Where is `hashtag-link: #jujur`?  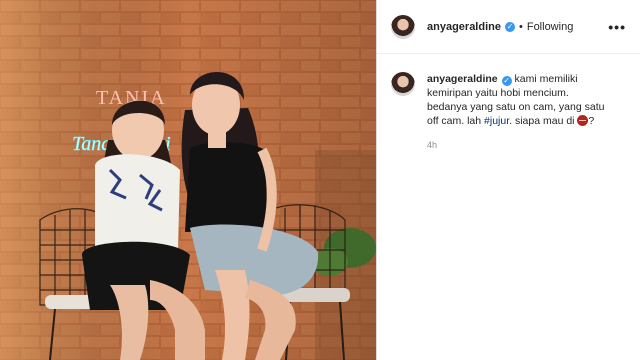 hashtag-link: #jujur is located at coordinates (496, 121).